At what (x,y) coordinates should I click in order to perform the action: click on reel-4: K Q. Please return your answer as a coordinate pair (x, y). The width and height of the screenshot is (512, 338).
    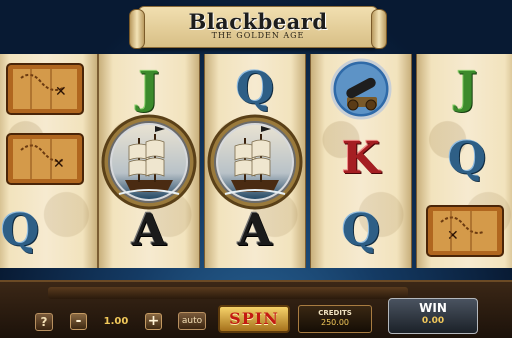
    Looking at the image, I should click on (361, 161).